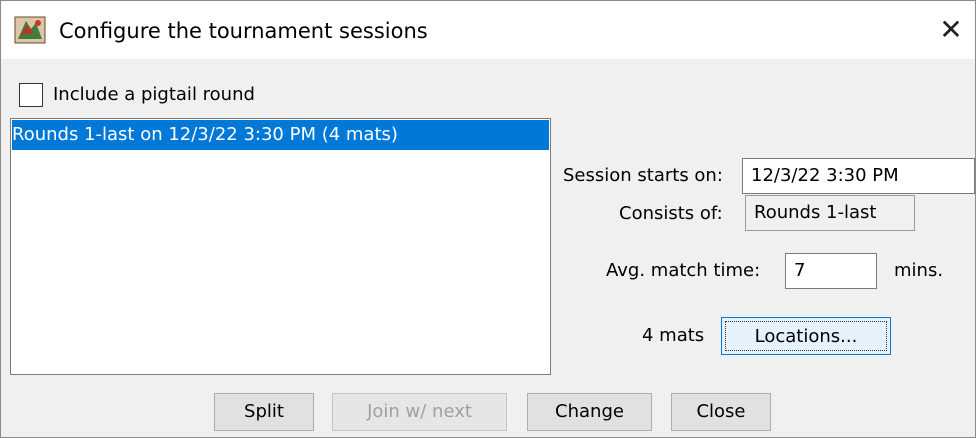 This screenshot has width=976, height=438. What do you see at coordinates (264, 412) in the screenshot?
I see `split-button: Split` at bounding box center [264, 412].